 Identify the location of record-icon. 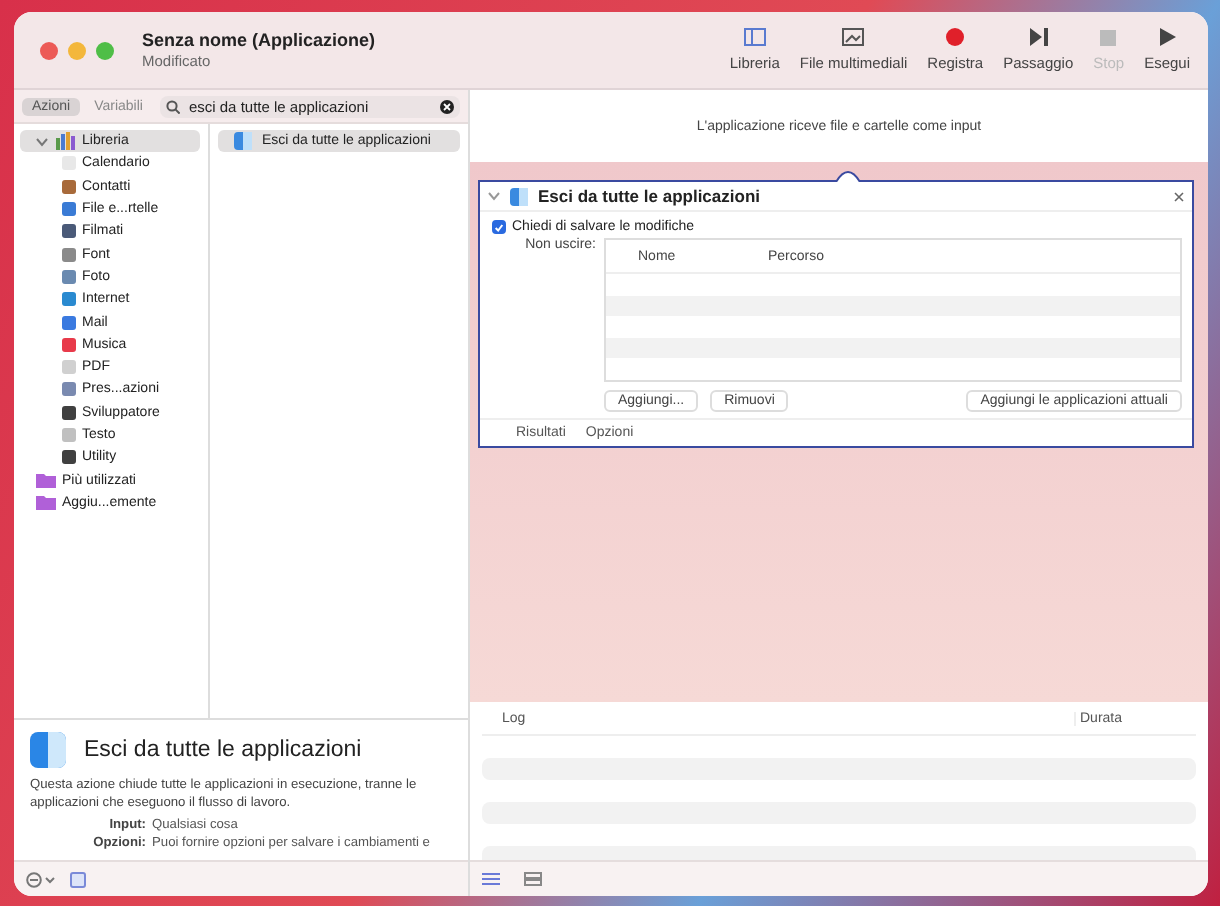
(955, 37).